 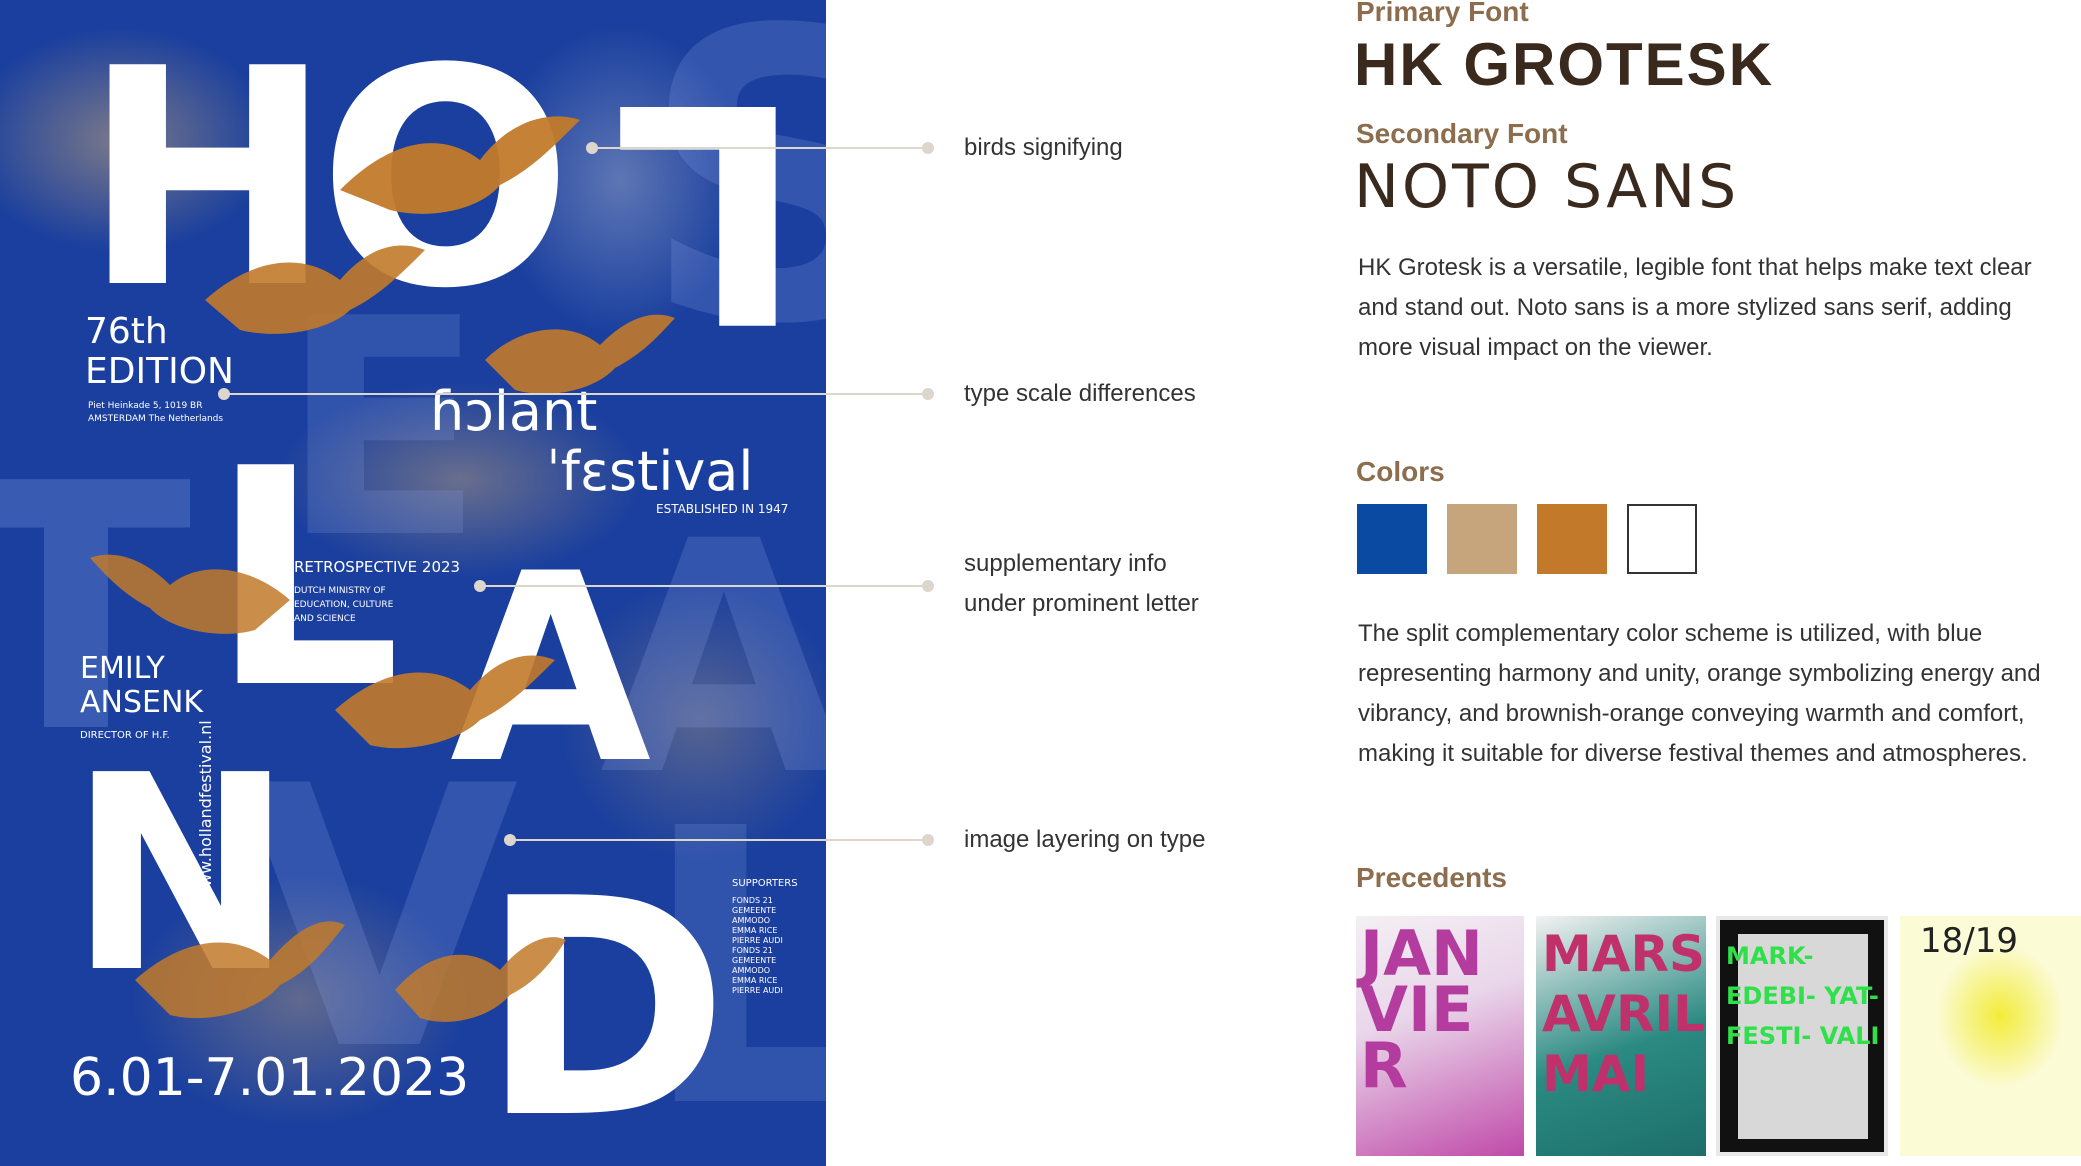 I want to click on precedent-thumbnail: 18/19, so click(x=1990, y=1036).